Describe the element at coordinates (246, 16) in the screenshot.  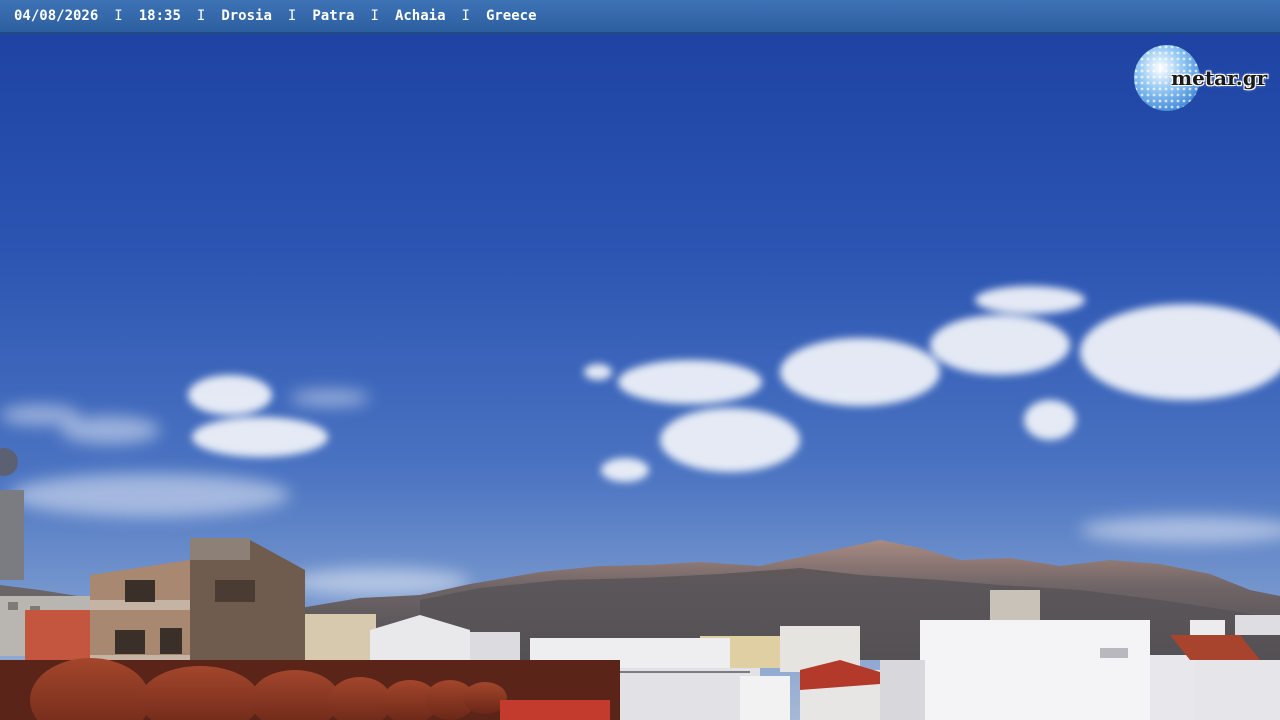
I see `place-label: Drosia` at that location.